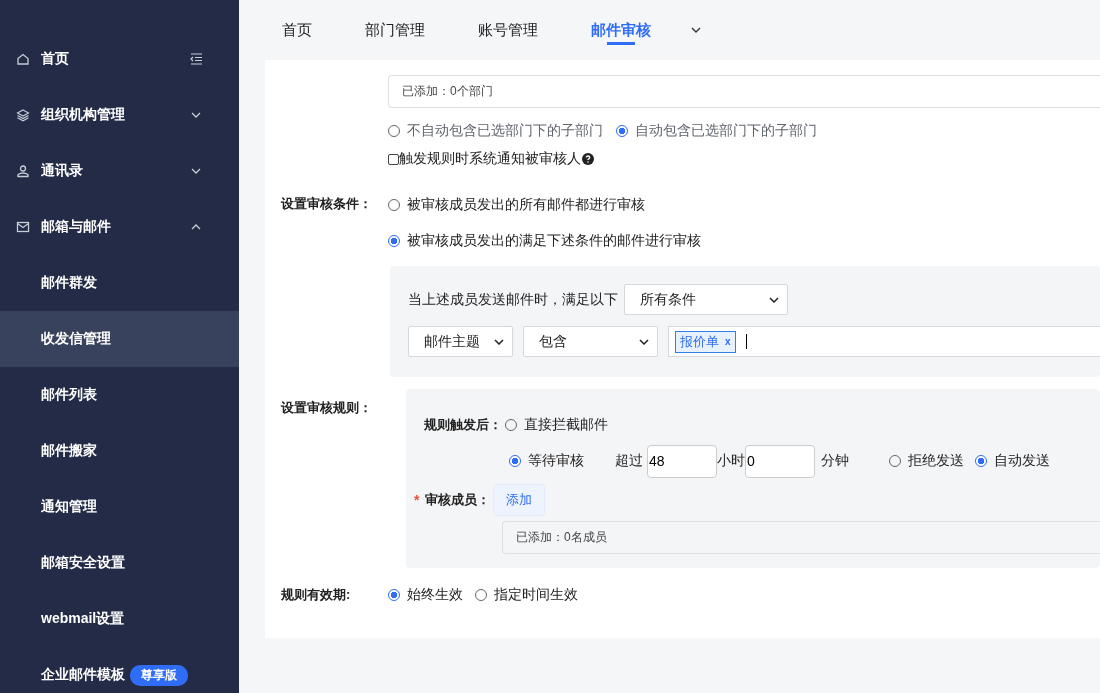  What do you see at coordinates (417, 500) in the screenshot?
I see `required-mark: *` at bounding box center [417, 500].